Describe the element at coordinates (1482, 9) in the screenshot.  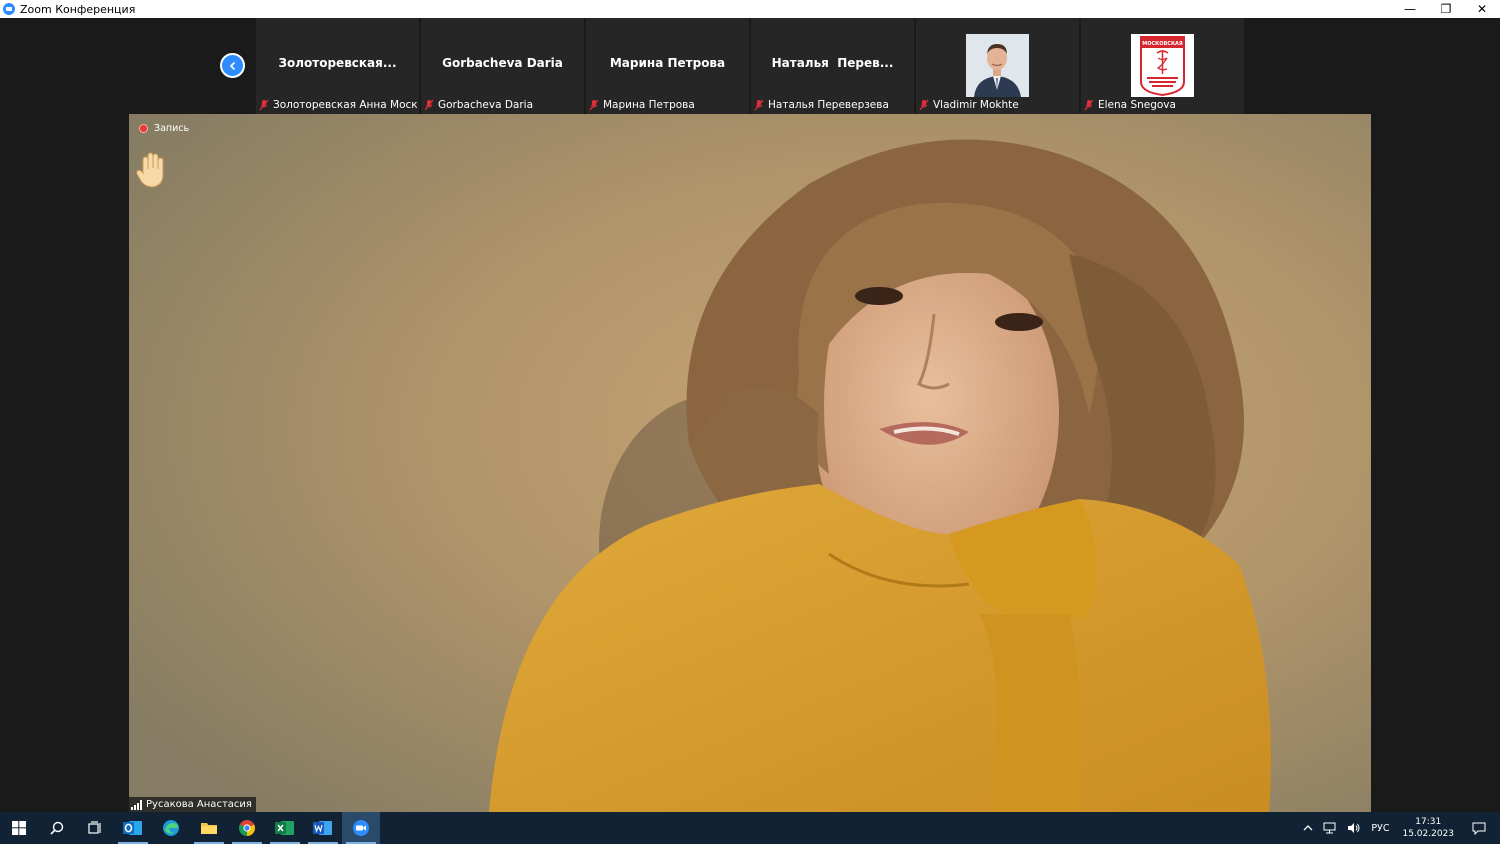
I see `close-button: ✕` at that location.